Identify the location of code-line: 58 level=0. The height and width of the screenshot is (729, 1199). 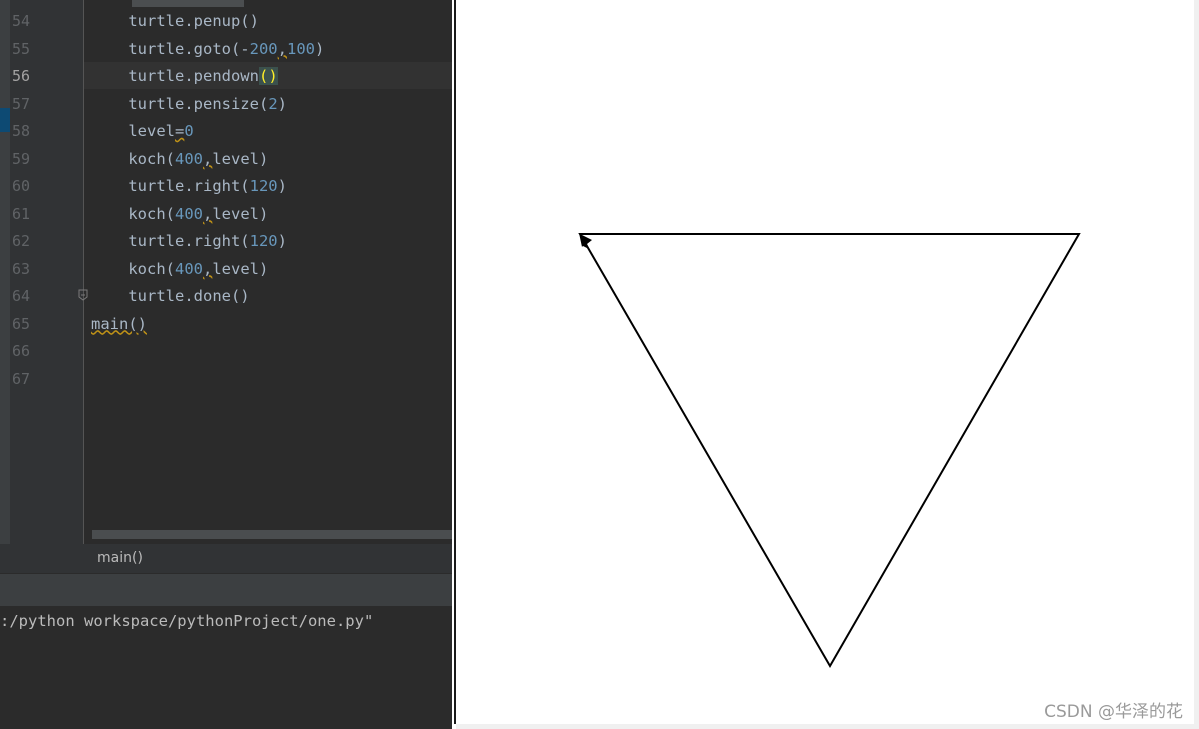
(226, 131).